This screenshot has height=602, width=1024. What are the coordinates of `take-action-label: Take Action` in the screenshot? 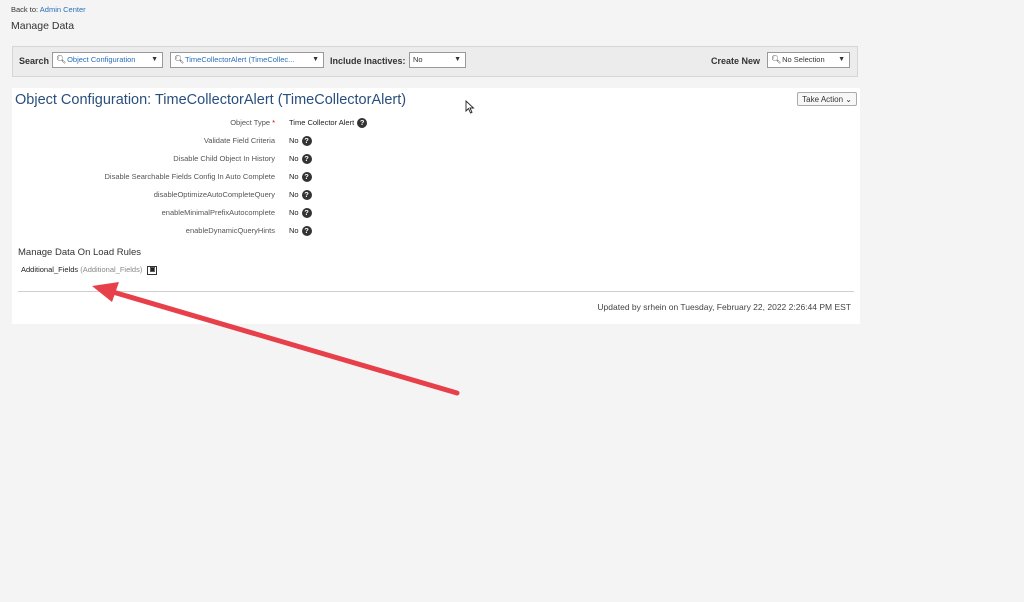 It's located at (823, 99).